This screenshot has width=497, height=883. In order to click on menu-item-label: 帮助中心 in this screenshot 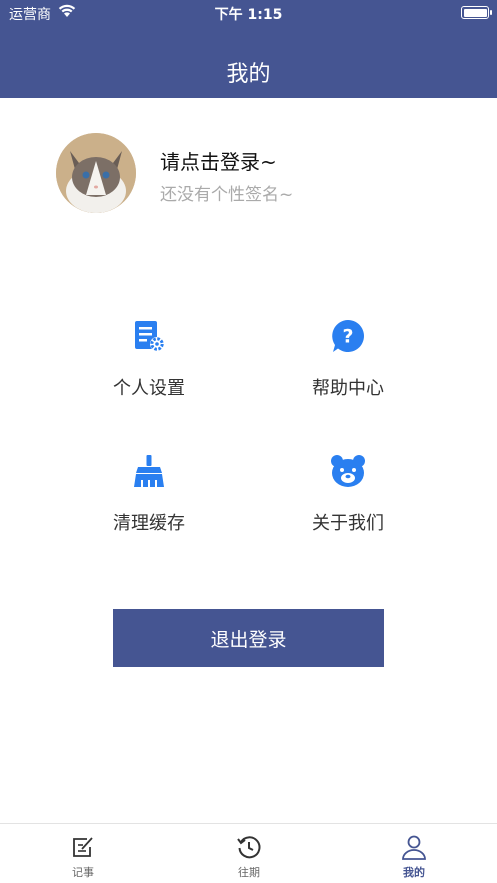, I will do `click(348, 388)`.